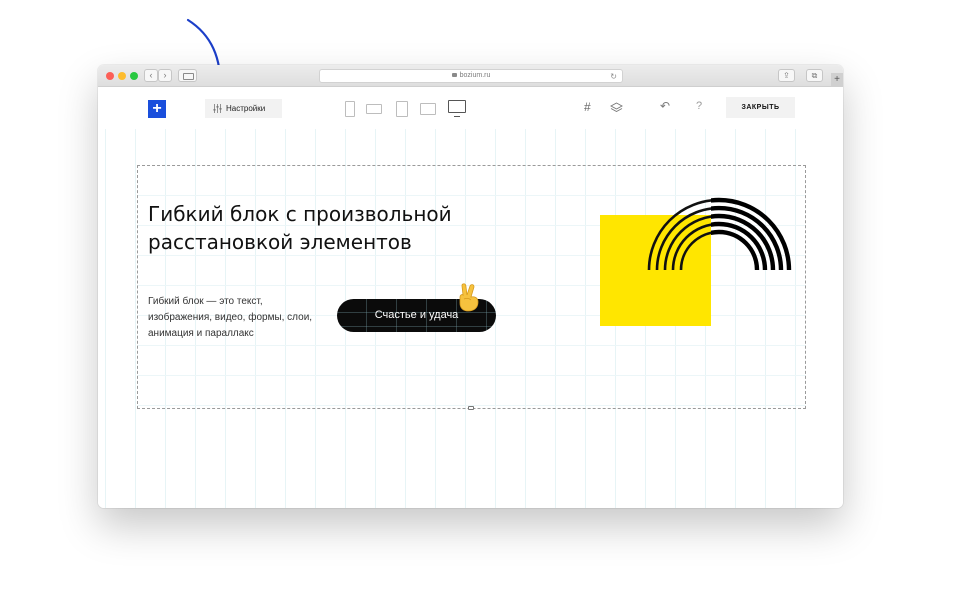  What do you see at coordinates (217, 108) in the screenshot?
I see `sliders-icon` at bounding box center [217, 108].